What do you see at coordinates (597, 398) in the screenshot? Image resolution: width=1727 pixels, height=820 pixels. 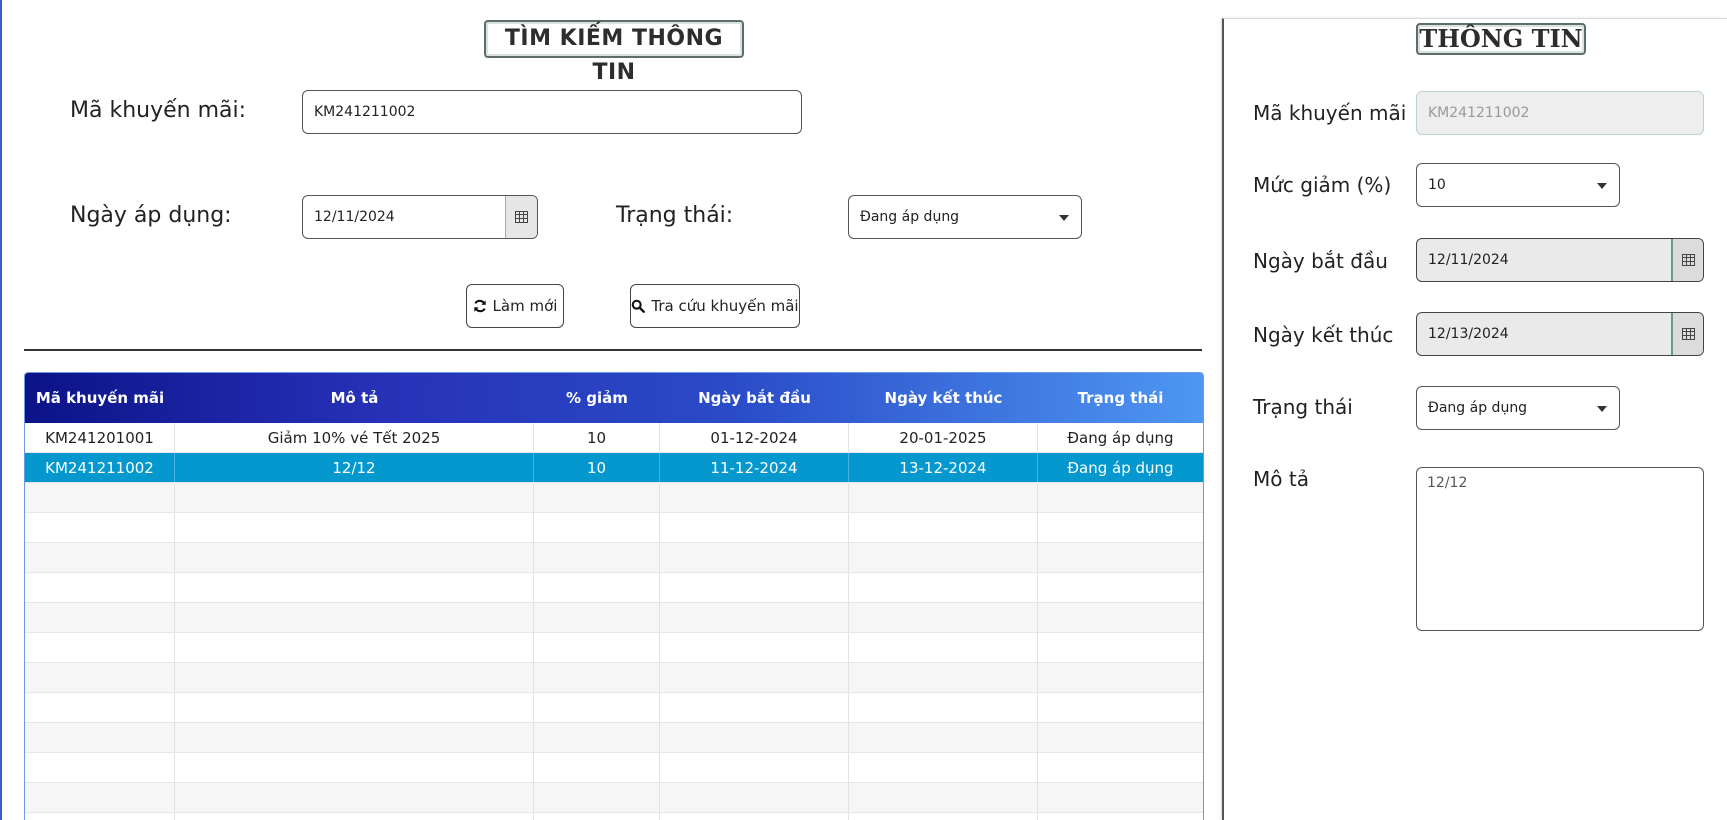 I see `column-header-discount: % giảm` at bounding box center [597, 398].